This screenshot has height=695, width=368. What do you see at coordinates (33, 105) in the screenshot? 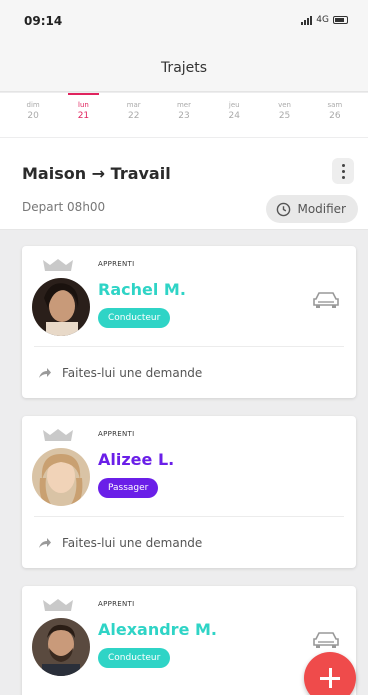
I see `day-weekday: dim` at bounding box center [33, 105].